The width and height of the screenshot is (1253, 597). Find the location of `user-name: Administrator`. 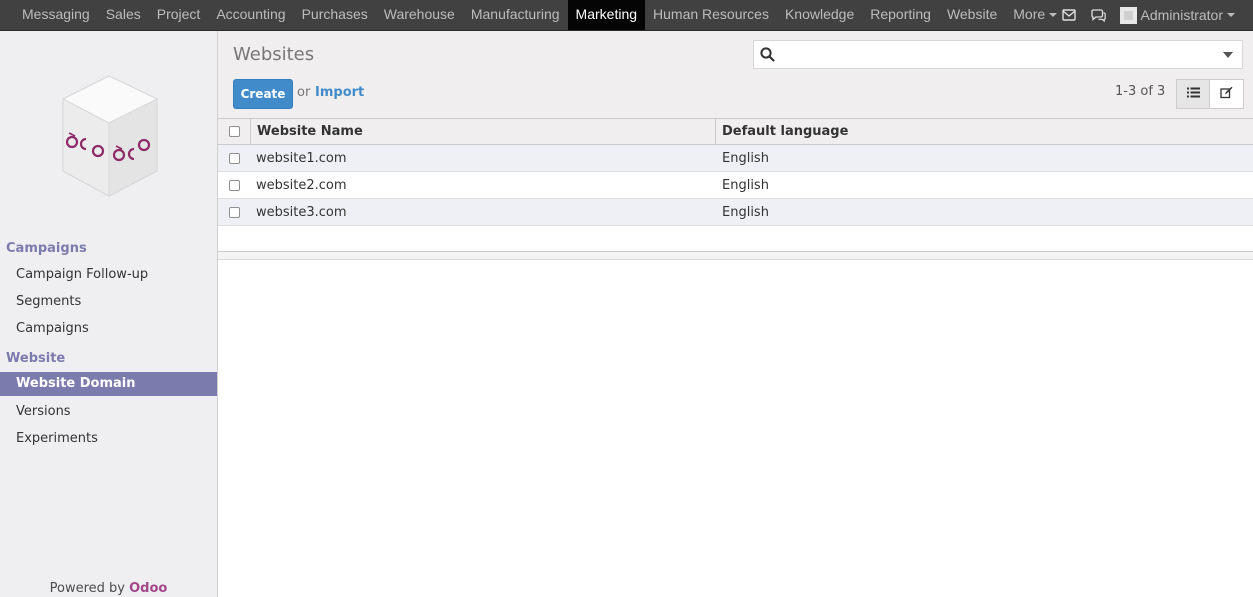

user-name: Administrator is located at coordinates (1181, 15).